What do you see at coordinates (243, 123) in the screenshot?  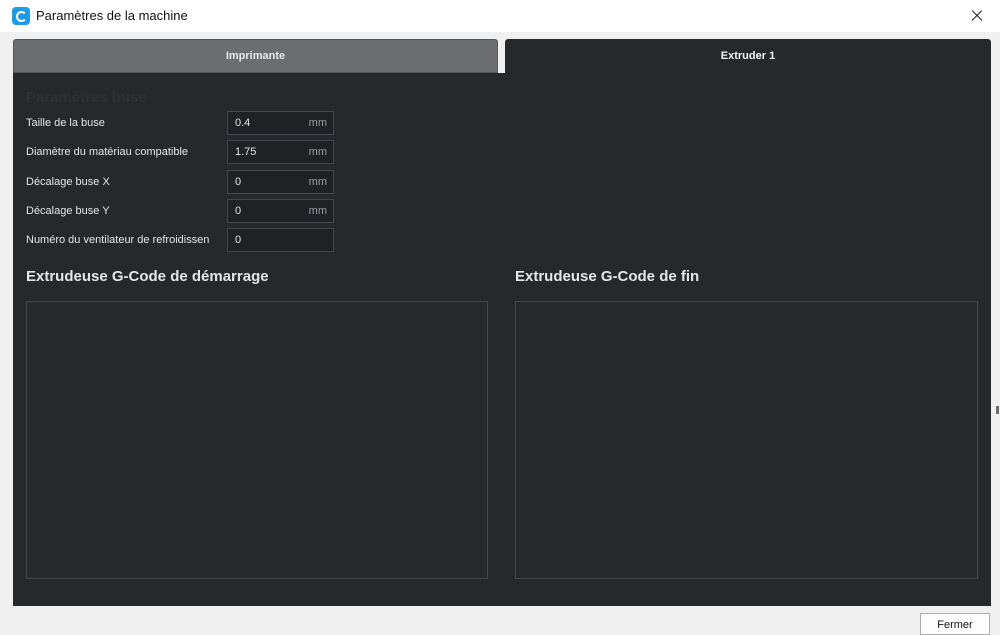 I see `field-value: 0.4` at bounding box center [243, 123].